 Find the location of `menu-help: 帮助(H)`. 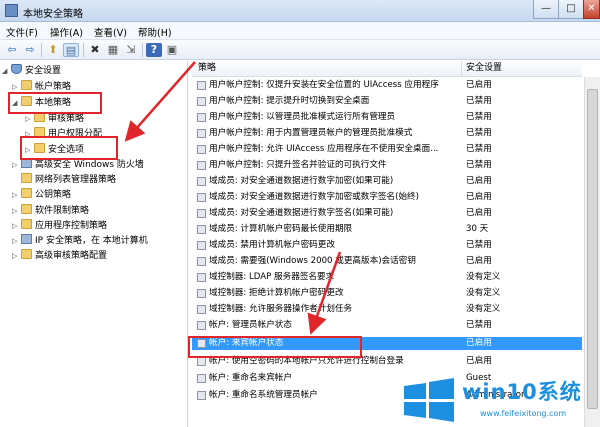

menu-help: 帮助(H) is located at coordinates (155, 32).